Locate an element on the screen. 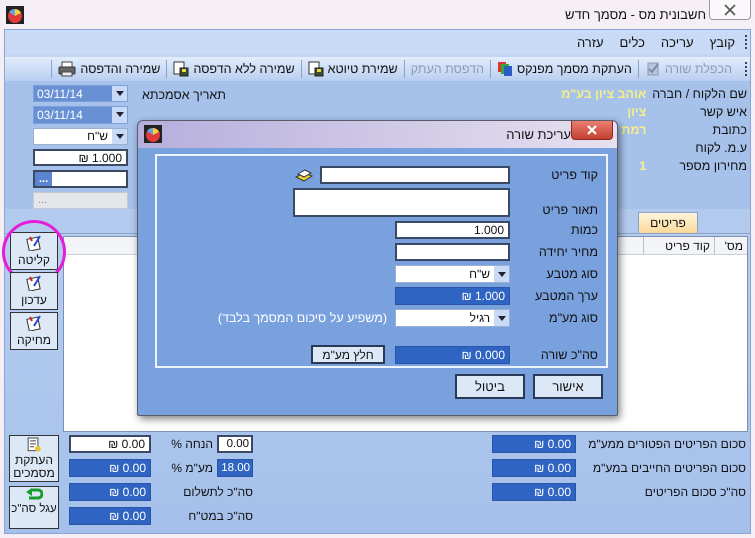 The width and height of the screenshot is (755, 538). toolbar-button: העתקת מסמך מפנקס is located at coordinates (564, 69).